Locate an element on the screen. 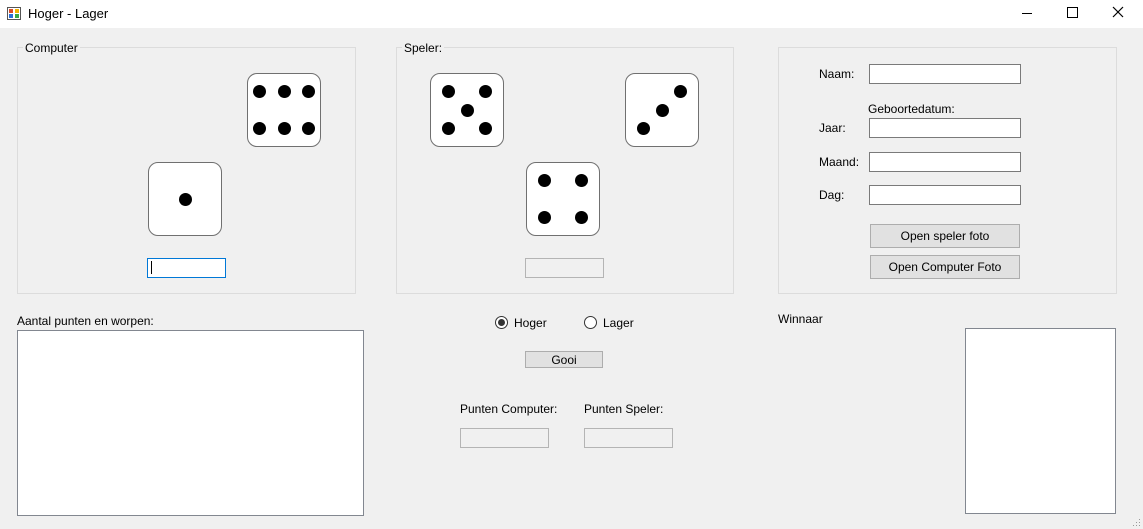 The image size is (1143, 529). maximize-icon is located at coordinates (1072, 12).